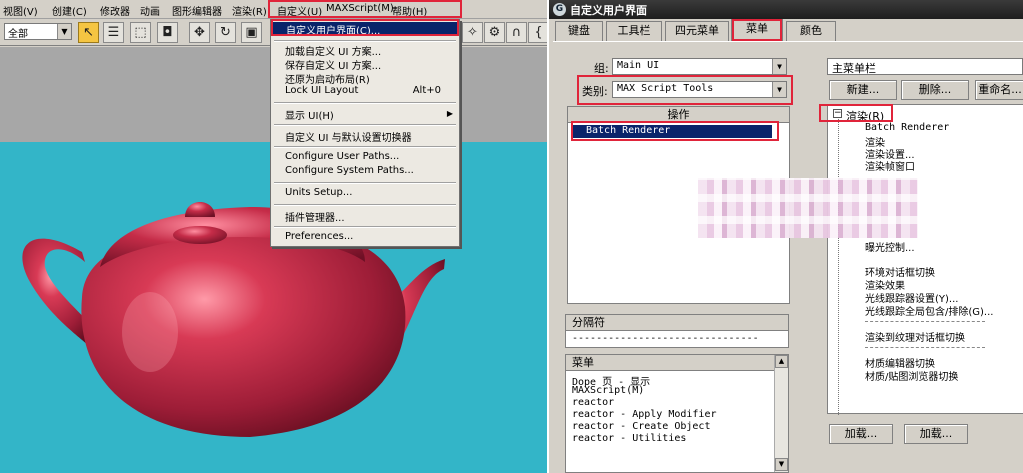 This screenshot has width=1023, height=473. Describe the element at coordinates (365, 9) in the screenshot. I see `annotation-box-menubar` at that location.